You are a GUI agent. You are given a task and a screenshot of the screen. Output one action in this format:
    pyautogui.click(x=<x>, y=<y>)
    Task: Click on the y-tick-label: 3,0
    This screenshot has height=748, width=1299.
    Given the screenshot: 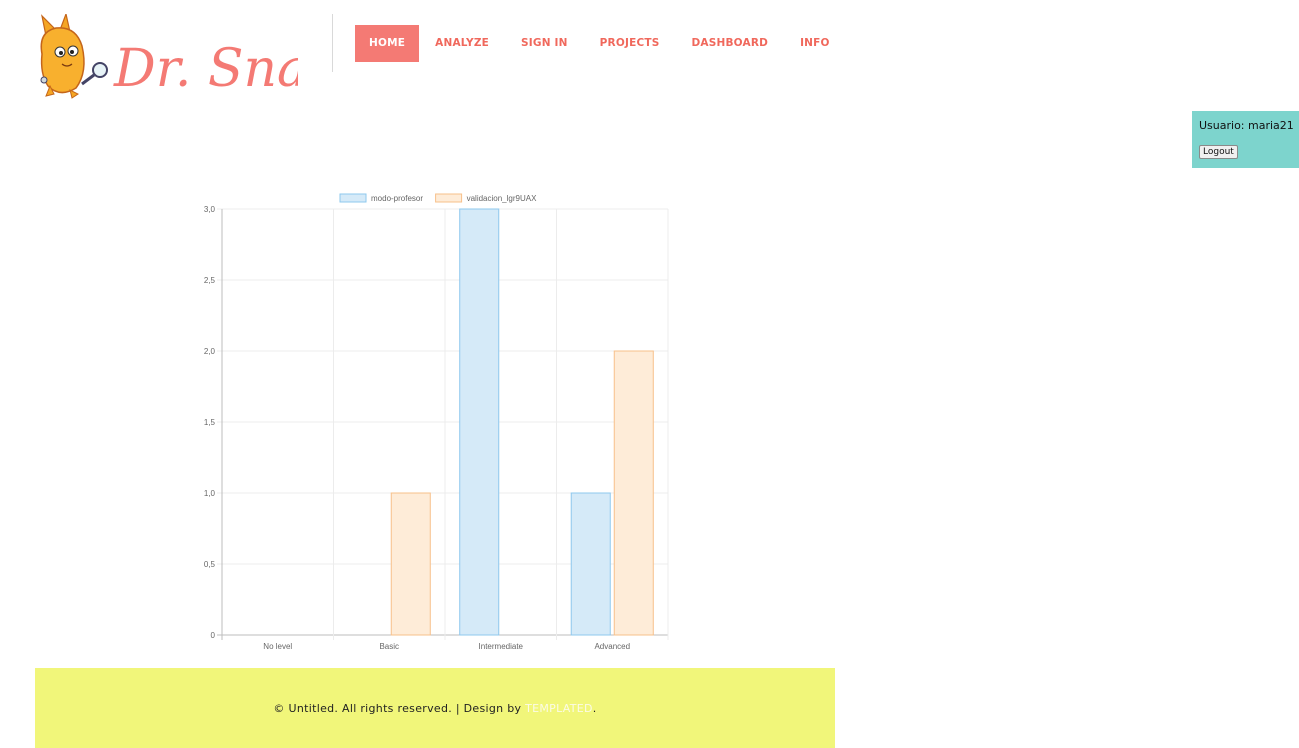 What is the action you would take?
    pyautogui.click(x=210, y=209)
    